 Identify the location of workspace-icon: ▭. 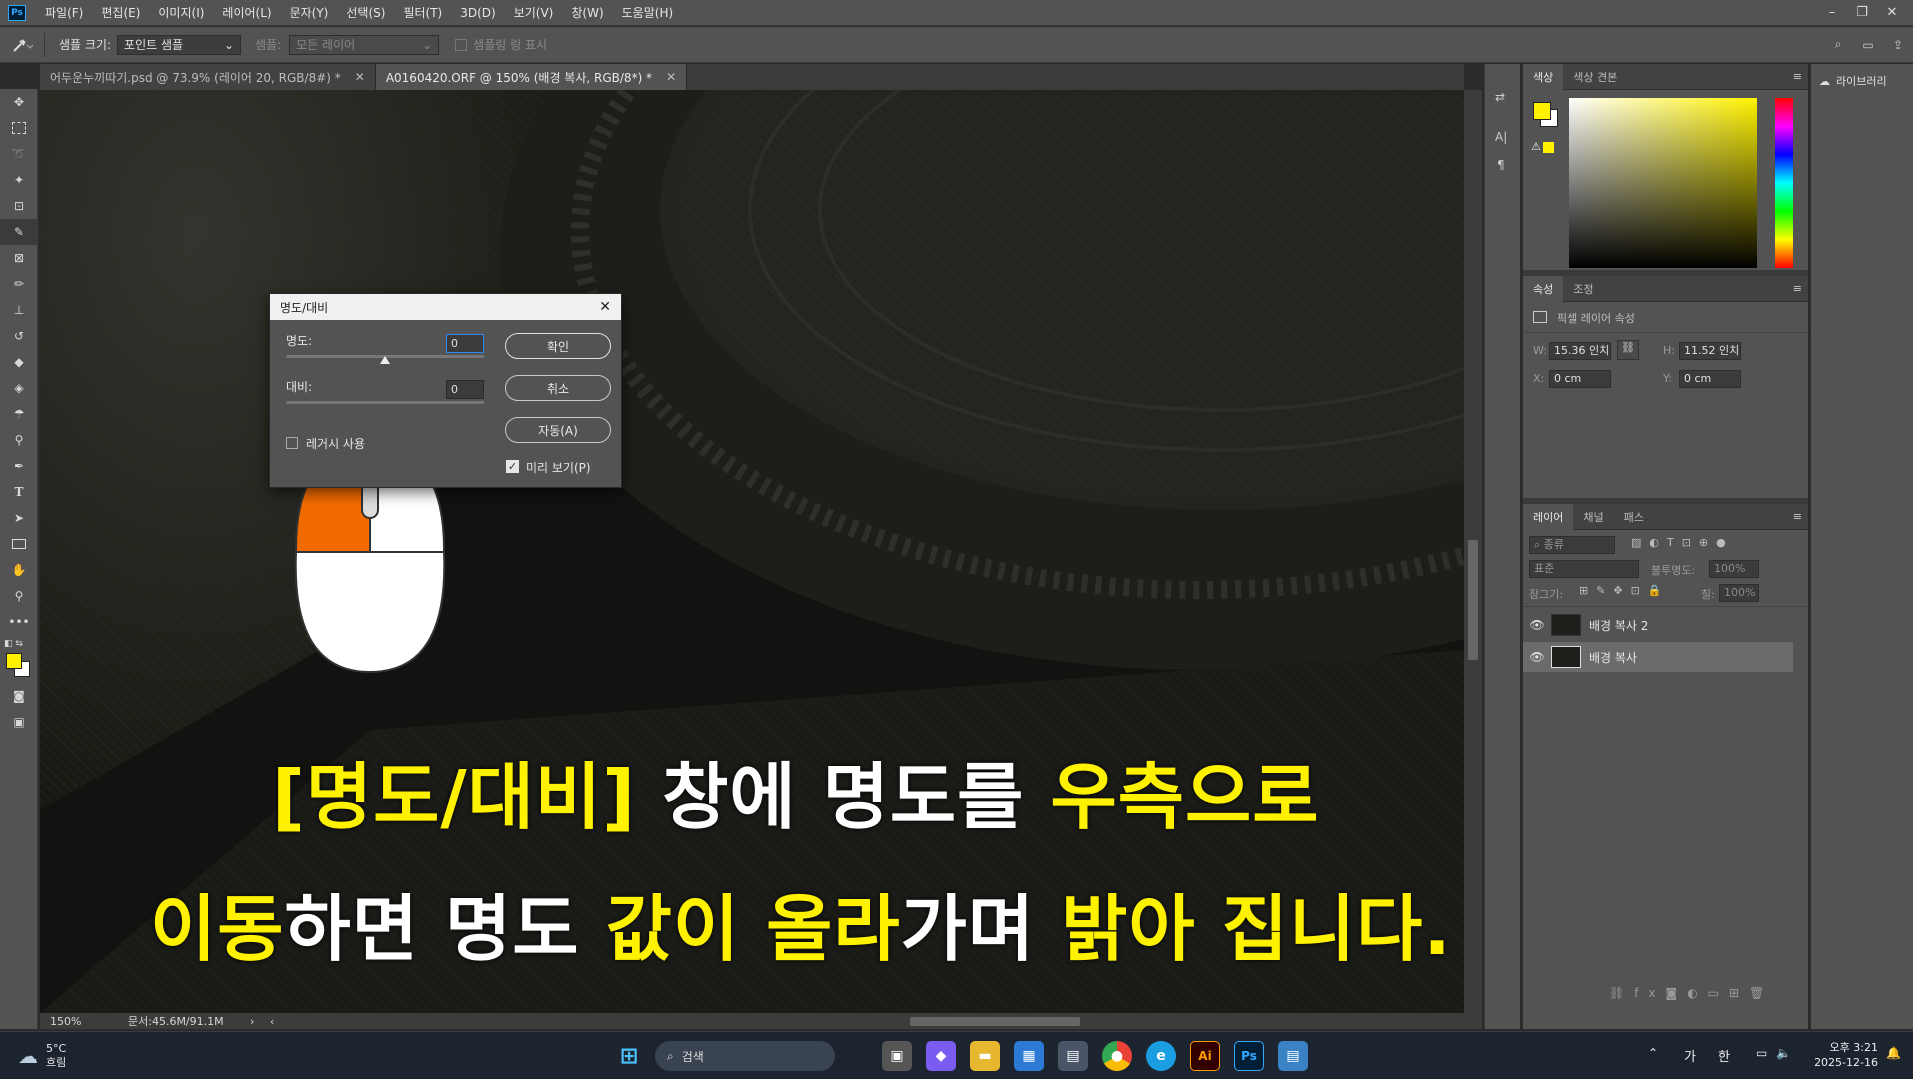
(1868, 45).